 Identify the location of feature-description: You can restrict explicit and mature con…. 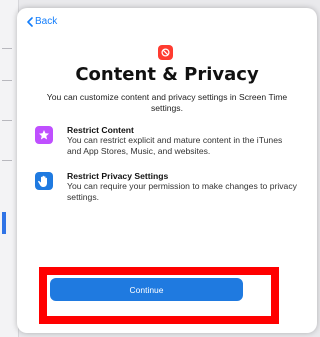
(175, 145).